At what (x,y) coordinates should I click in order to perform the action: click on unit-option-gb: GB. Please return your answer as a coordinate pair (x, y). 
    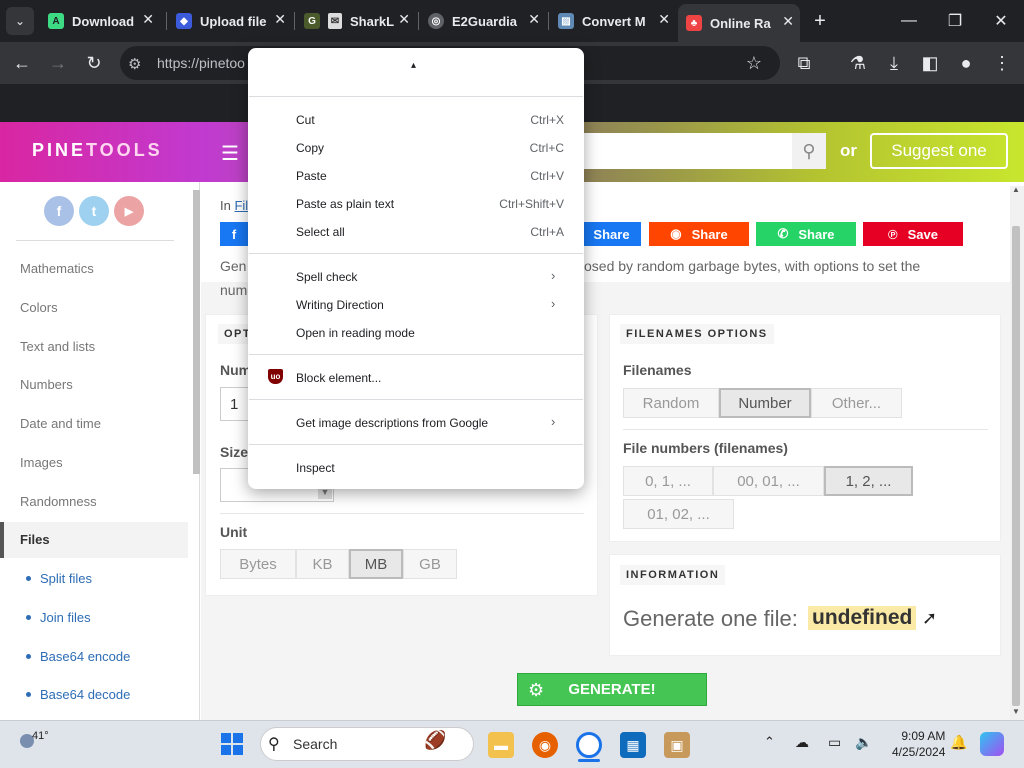
    Looking at the image, I should click on (430, 564).